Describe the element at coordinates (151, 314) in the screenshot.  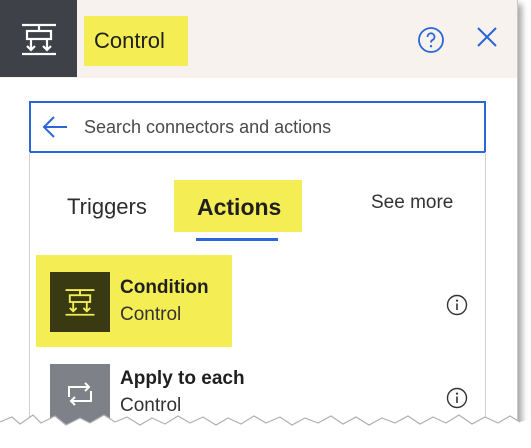
I see `item-subtitle: Control` at that location.